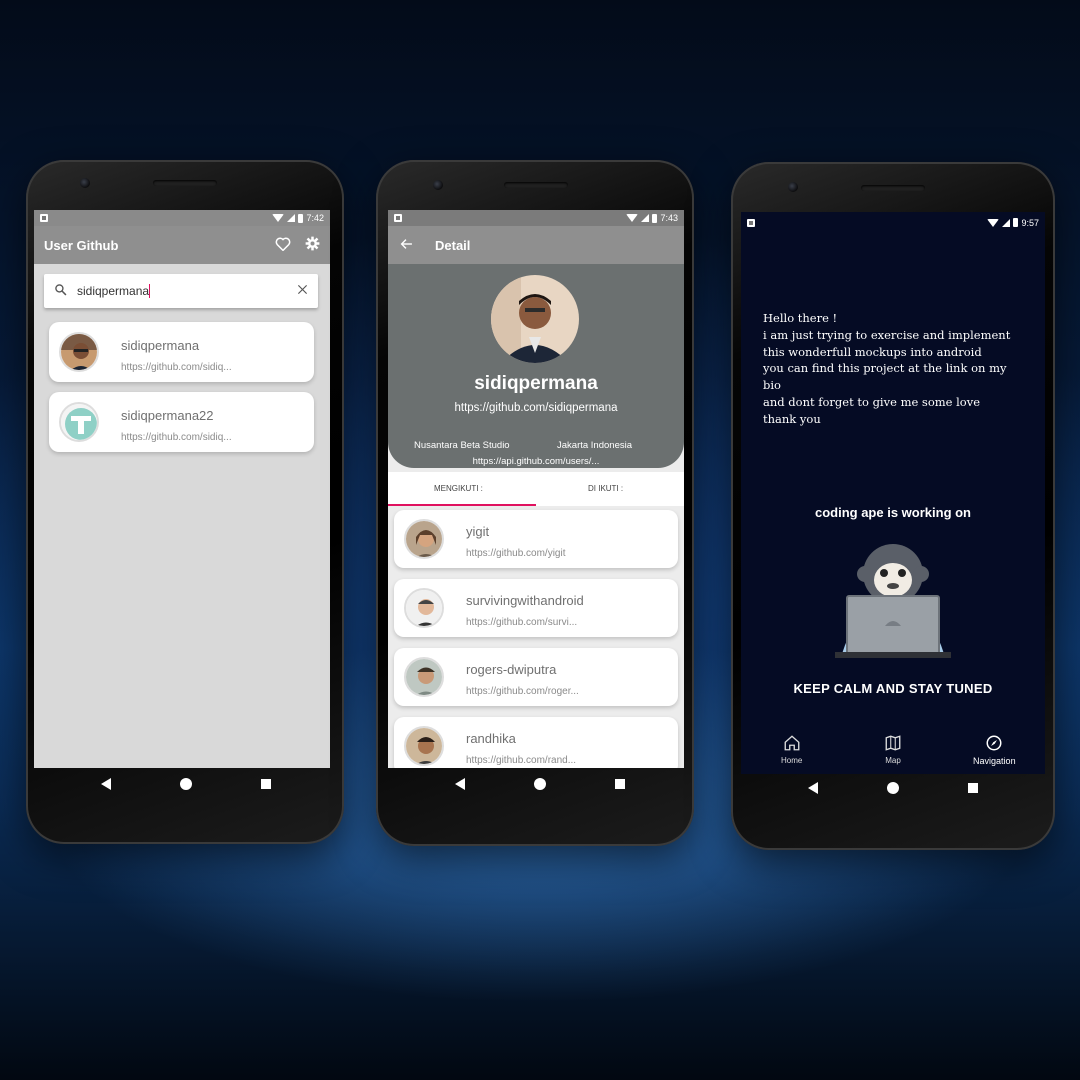  Describe the element at coordinates (182, 218) in the screenshot. I see `status-bar: 7:42` at that location.